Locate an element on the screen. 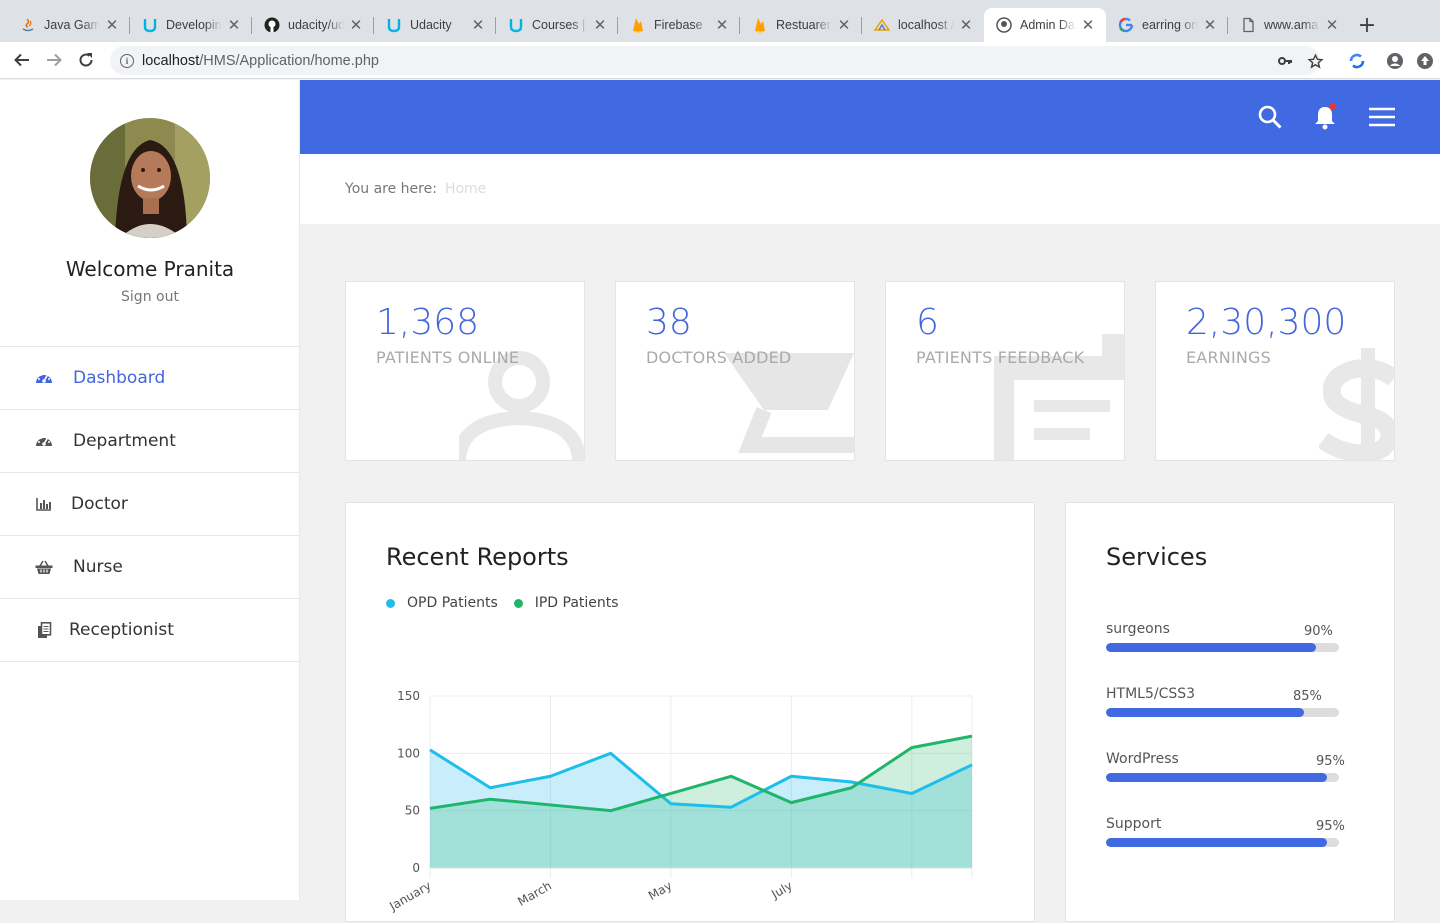 This screenshot has width=1440, height=923. browser-toolbar: i localhost/HMS/Application/home.php is located at coordinates (720, 60).